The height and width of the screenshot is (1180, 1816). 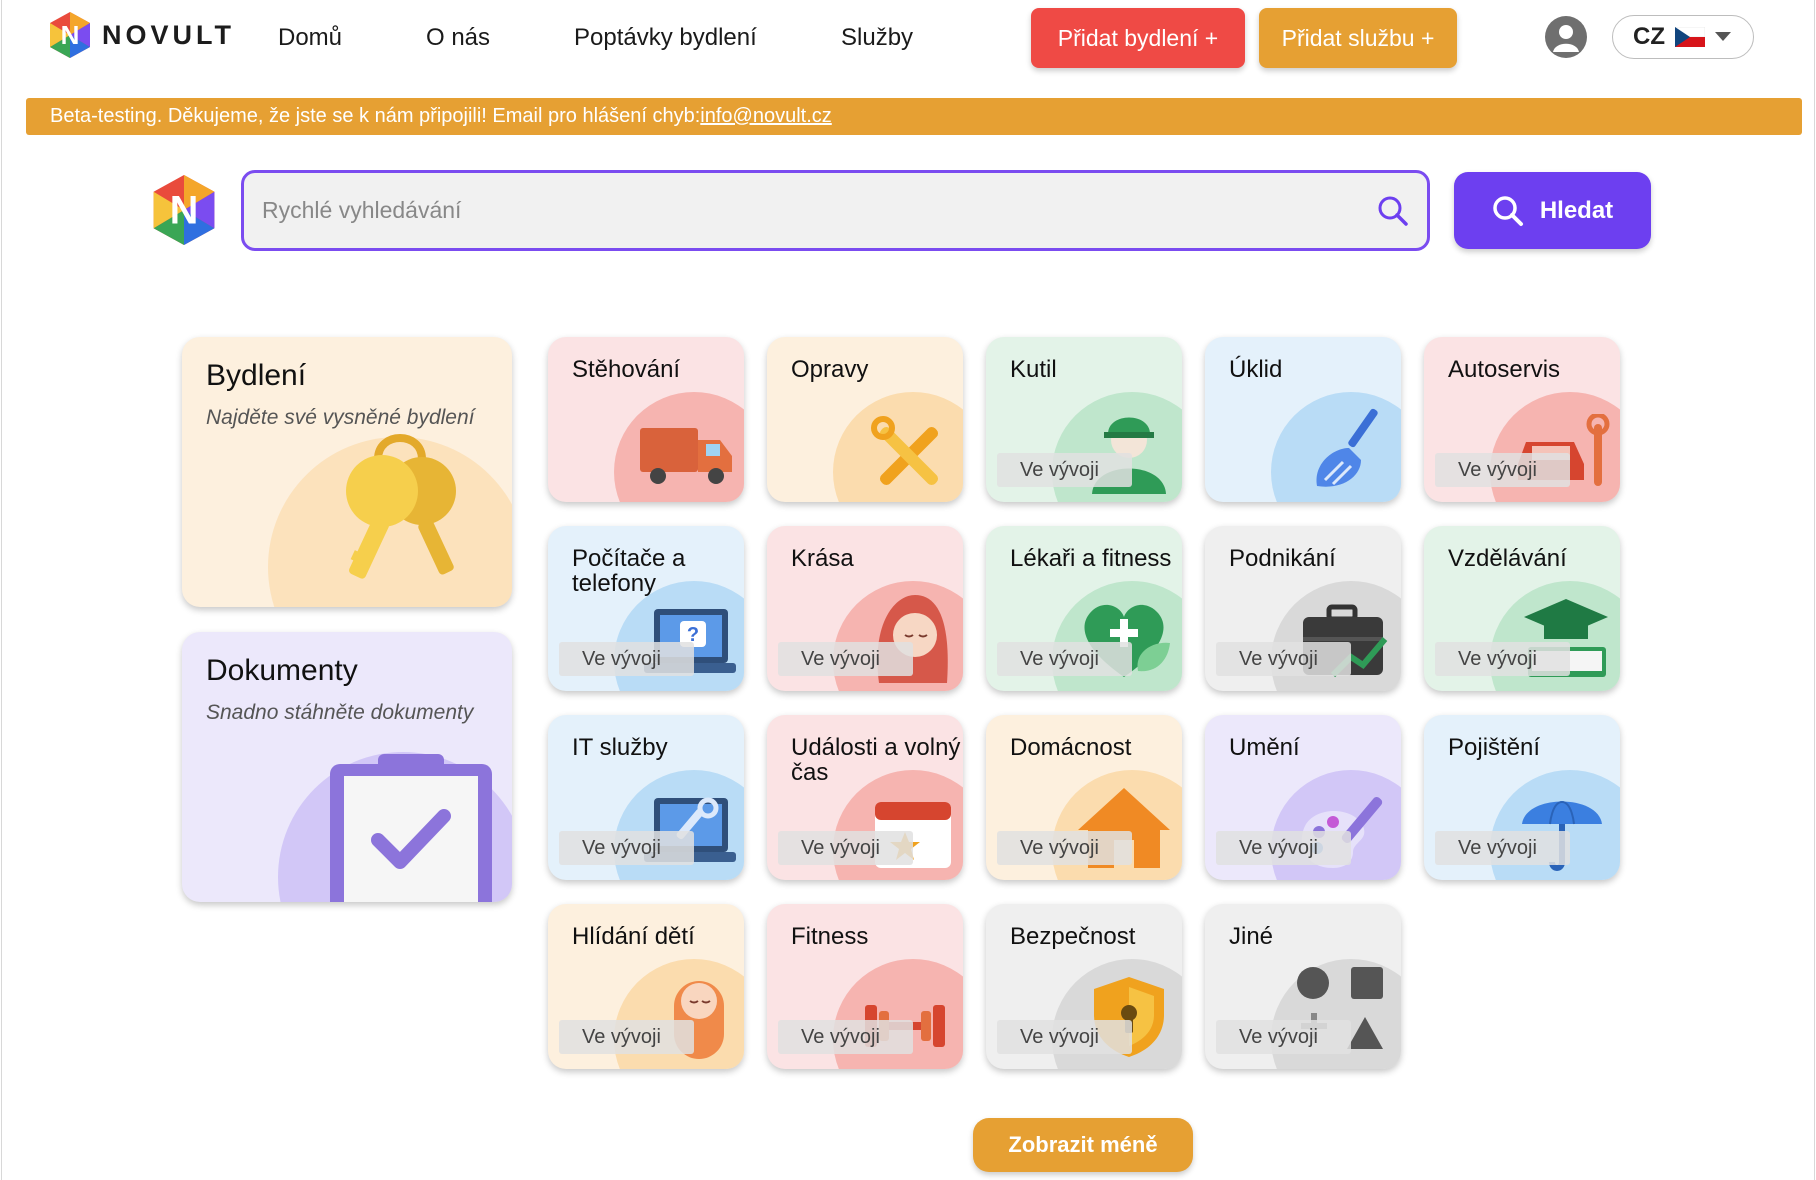 I want to click on category-tile-events-leisure: Události a volný čas Ve vývoji, so click(x=865, y=797).